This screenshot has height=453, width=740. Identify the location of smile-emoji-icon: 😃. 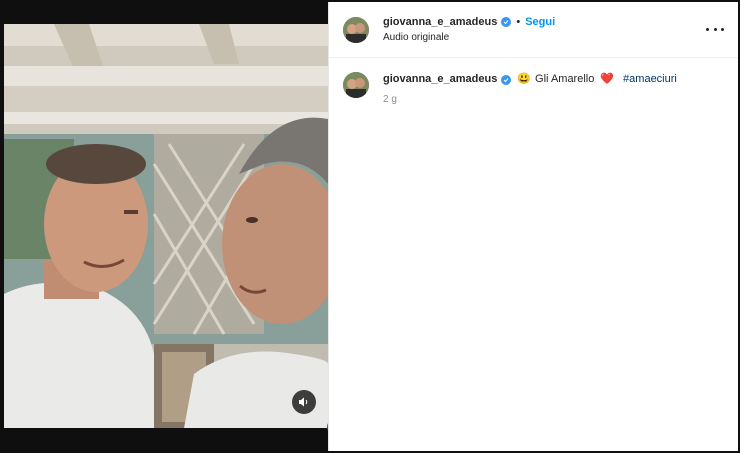
(524, 79).